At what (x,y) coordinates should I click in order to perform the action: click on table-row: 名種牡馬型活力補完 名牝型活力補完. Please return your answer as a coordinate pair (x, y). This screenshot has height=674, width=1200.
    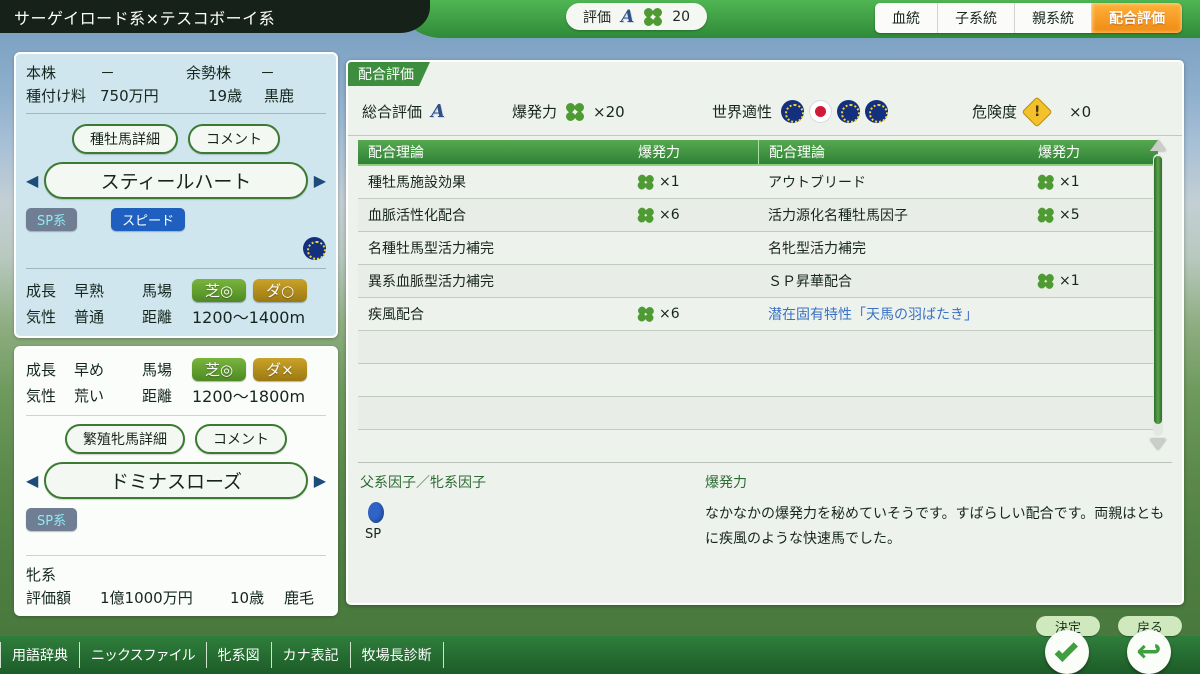
    Looking at the image, I should click on (758, 248).